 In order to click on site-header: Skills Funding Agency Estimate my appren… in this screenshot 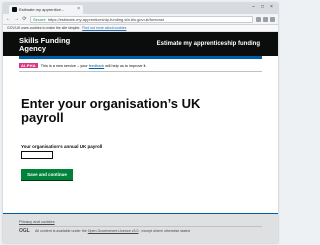, I will do `click(140, 44)`.